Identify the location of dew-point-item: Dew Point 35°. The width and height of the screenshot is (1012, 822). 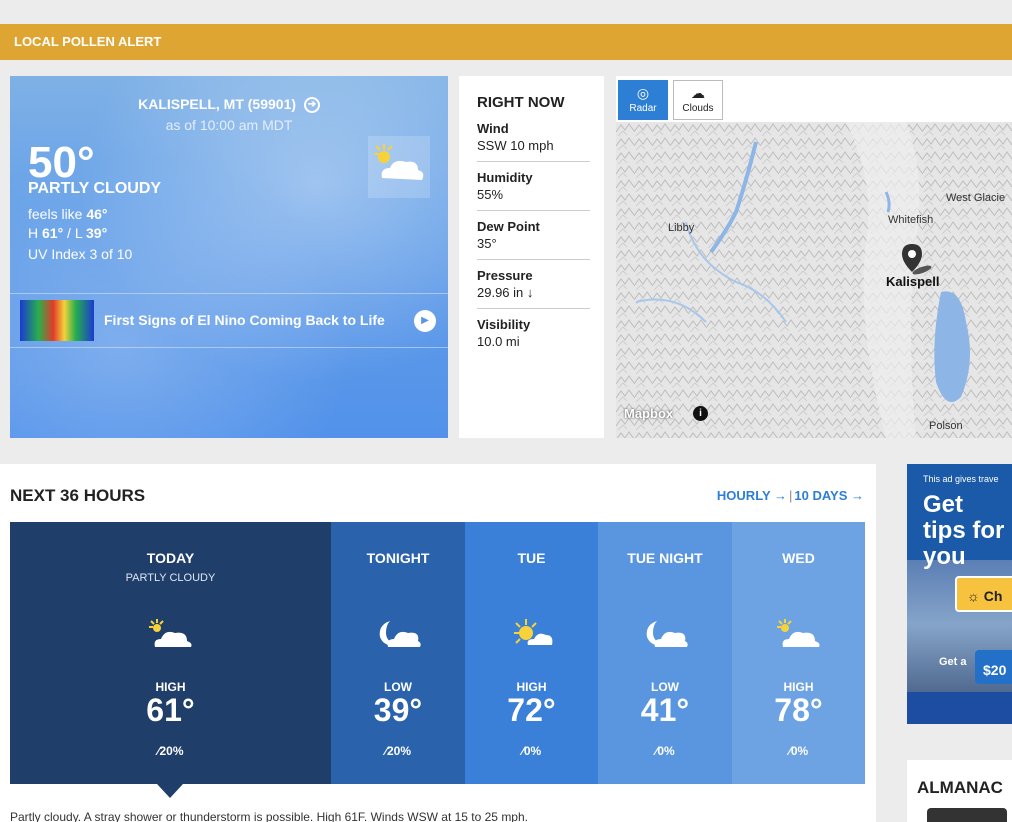
(533, 239).